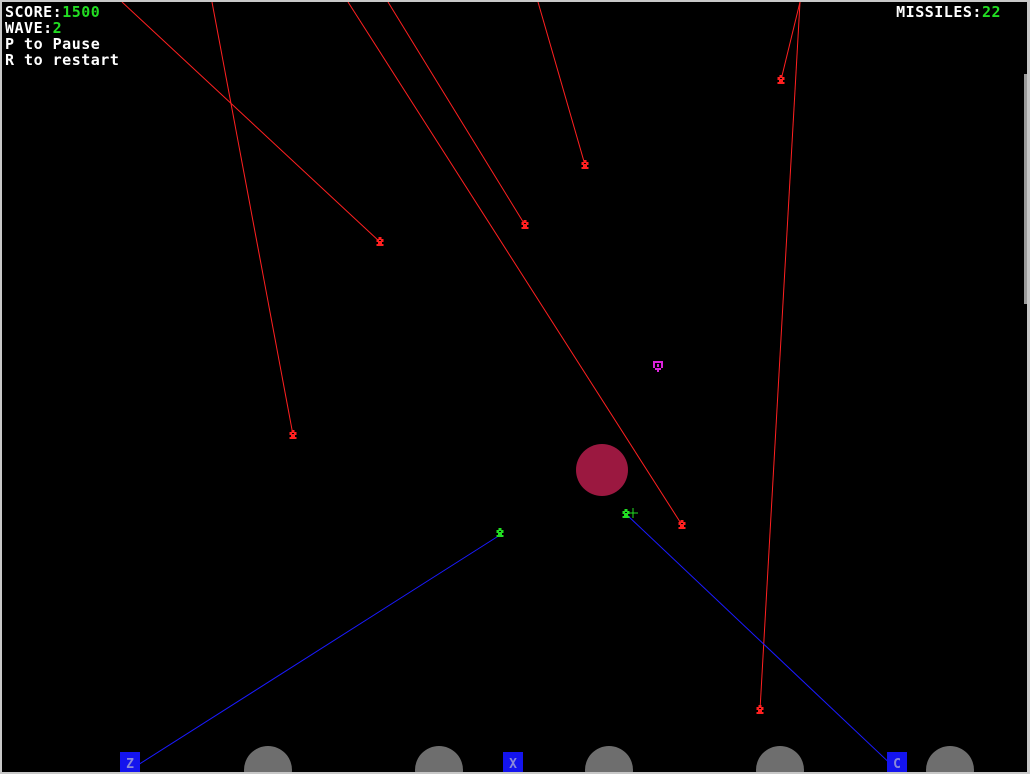 The height and width of the screenshot is (774, 1030). Describe the element at coordinates (52, 12) in the screenshot. I see `score-display: SCORE:1500` at that location.